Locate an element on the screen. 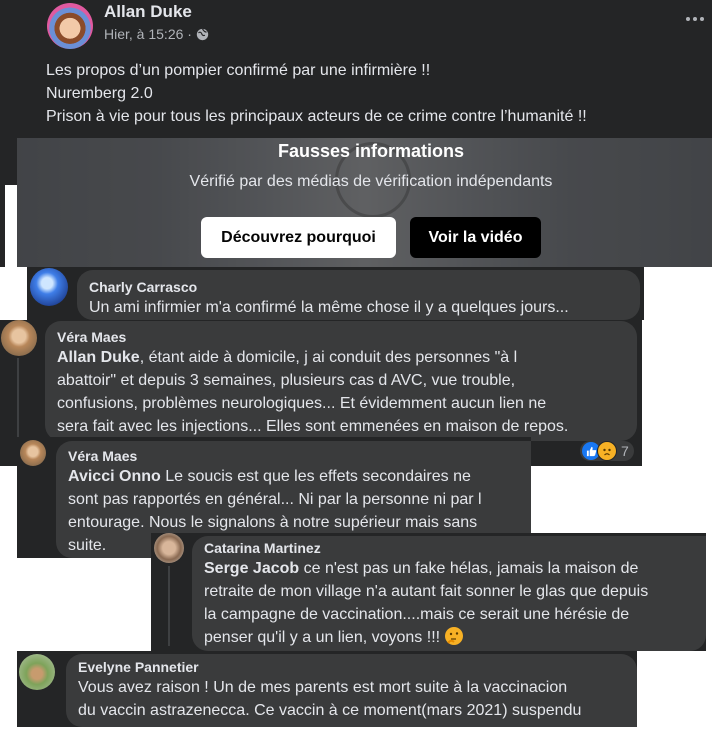  comment-4-line-4: penser qu'il y a un lien, voyons !!! is located at coordinates (324, 637).